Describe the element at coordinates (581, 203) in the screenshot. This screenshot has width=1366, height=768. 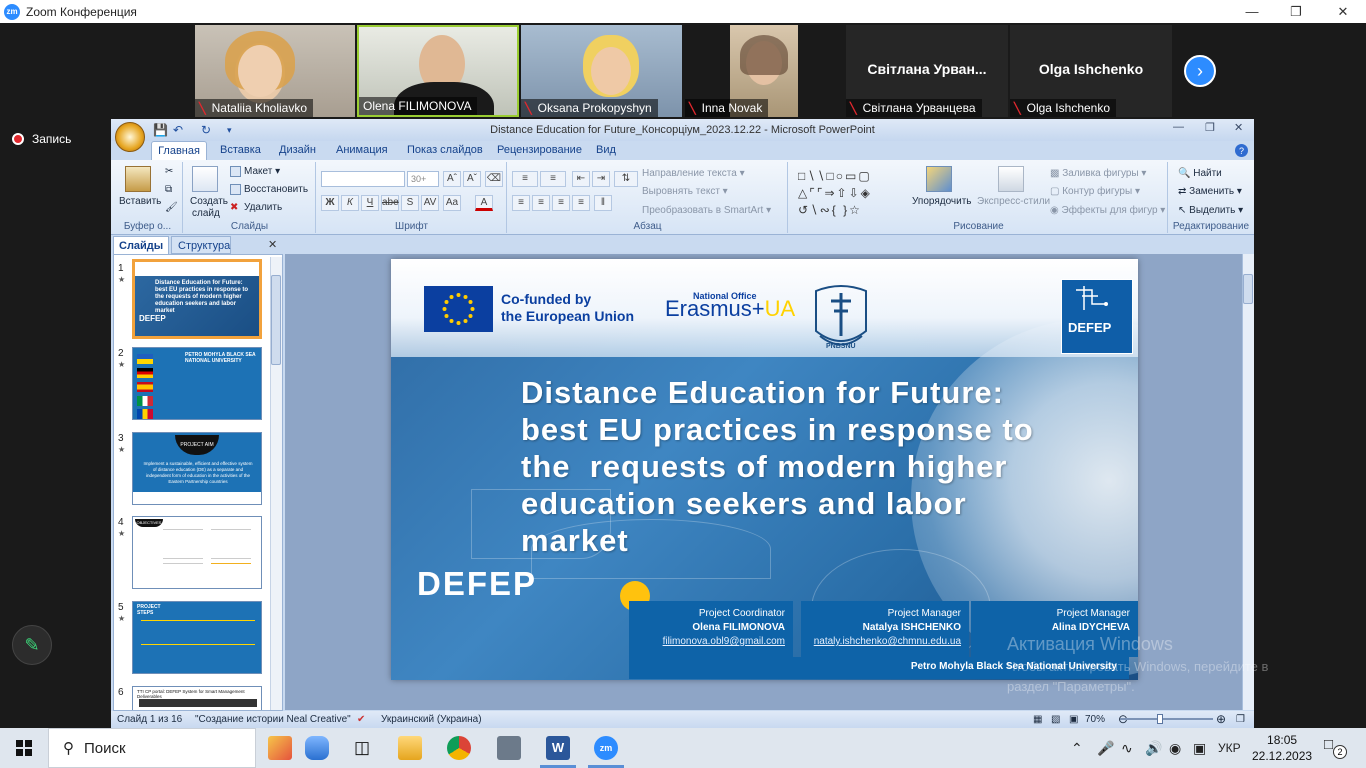
I see `justify-icon: ≡` at that location.